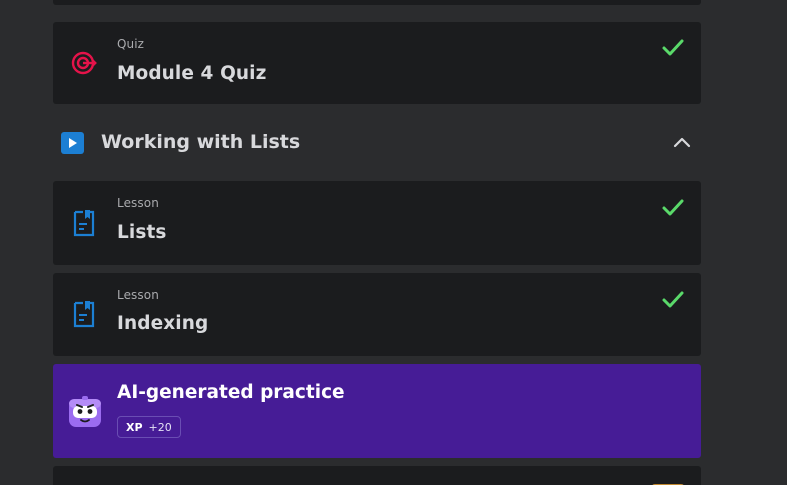 The image size is (787, 485). I want to click on lesson-card-lists: Lesson Lists, so click(377, 223).